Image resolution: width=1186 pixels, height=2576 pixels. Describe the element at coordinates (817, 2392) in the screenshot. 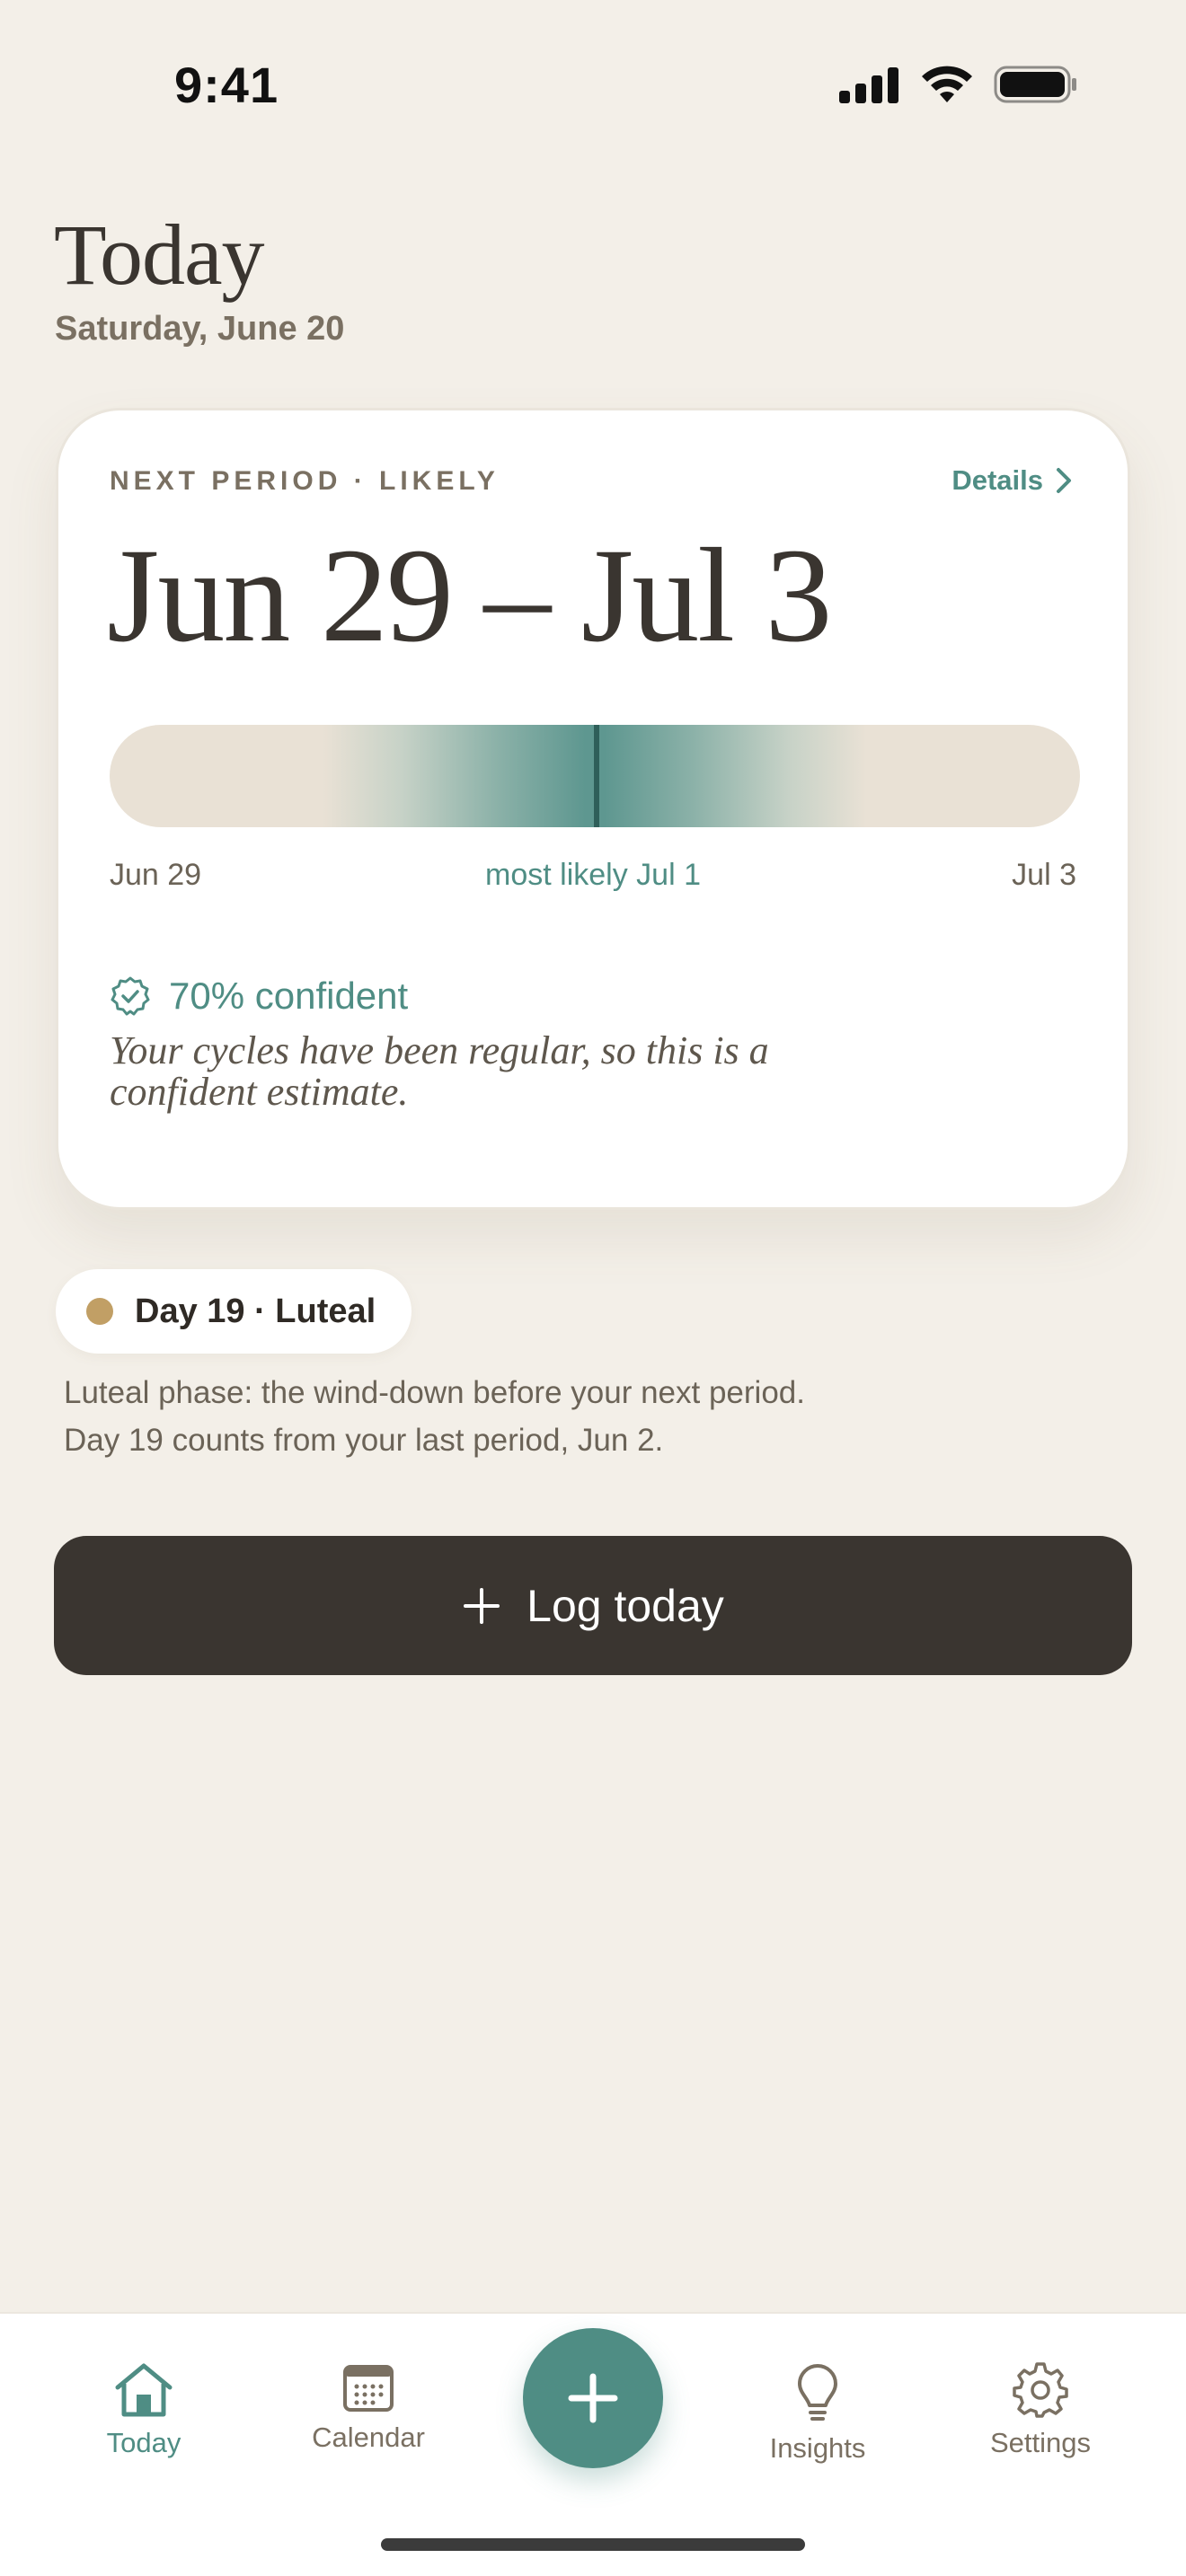

I see `lightbulb-icon` at that location.